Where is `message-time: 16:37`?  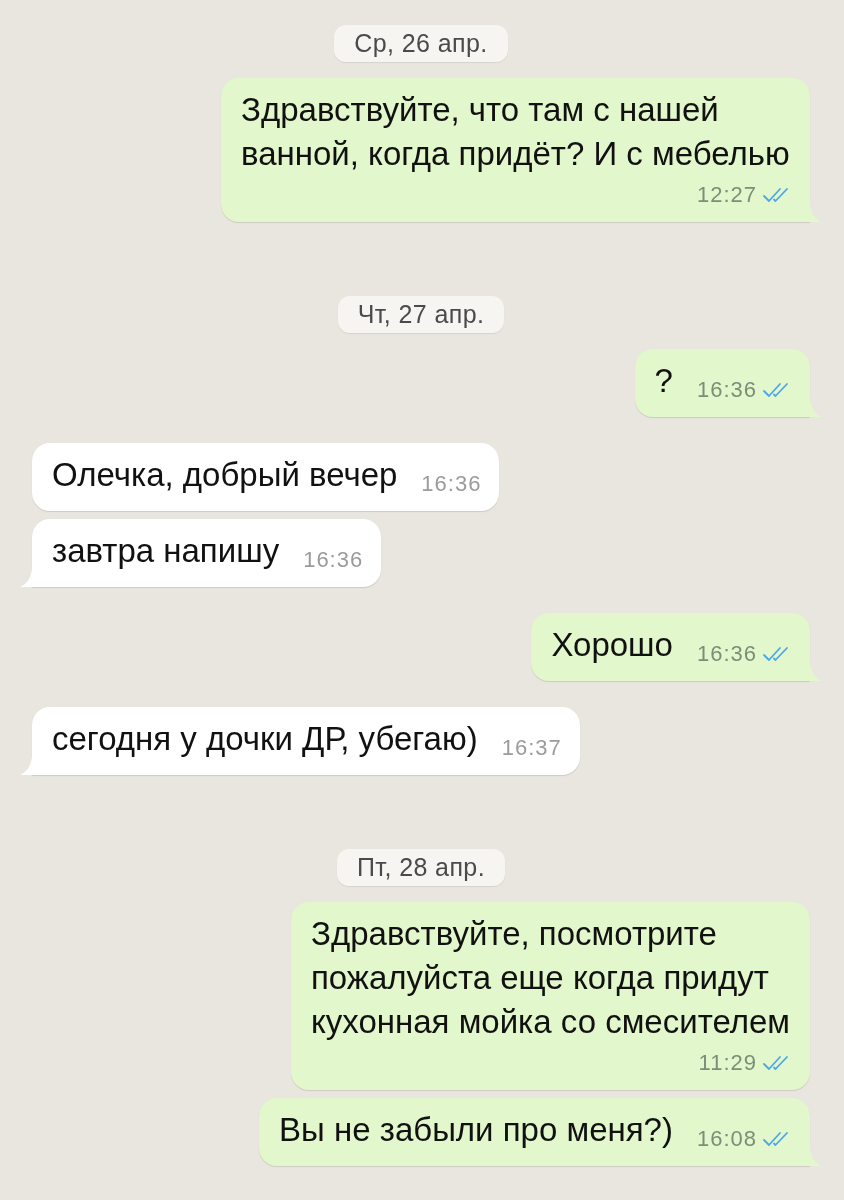
message-time: 16:37 is located at coordinates (531, 748).